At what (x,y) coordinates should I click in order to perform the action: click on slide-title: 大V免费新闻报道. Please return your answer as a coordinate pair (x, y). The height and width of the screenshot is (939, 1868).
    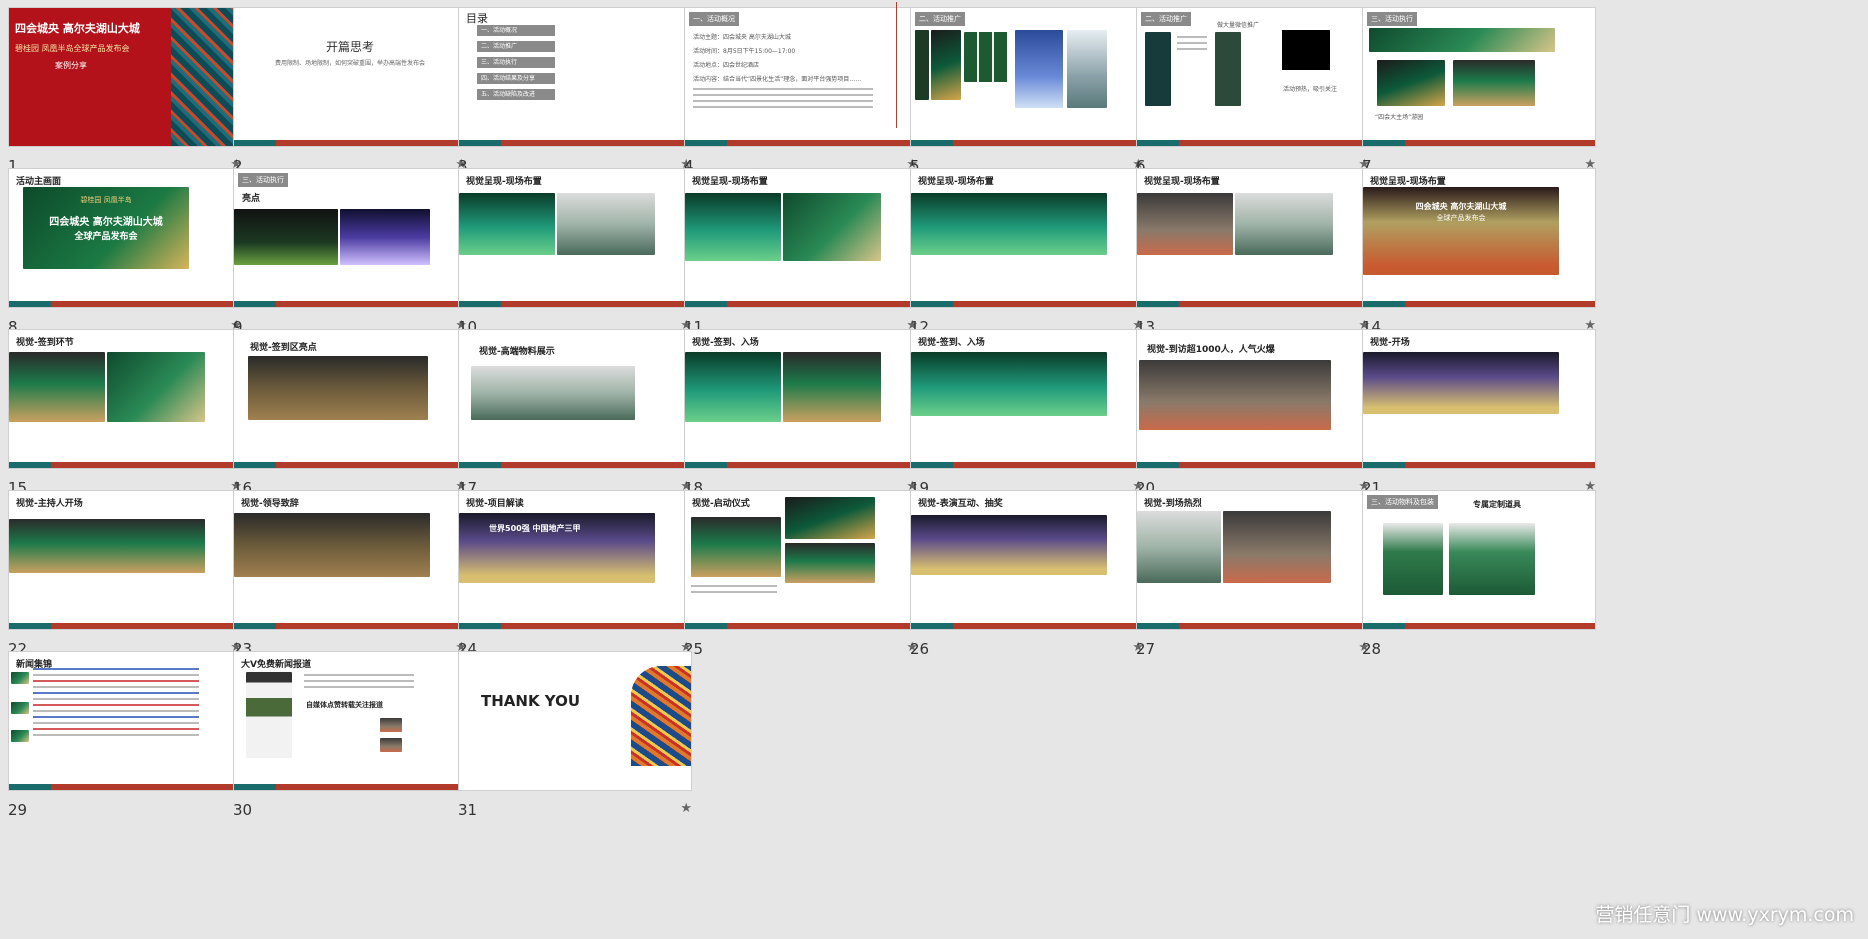
    Looking at the image, I should click on (276, 665).